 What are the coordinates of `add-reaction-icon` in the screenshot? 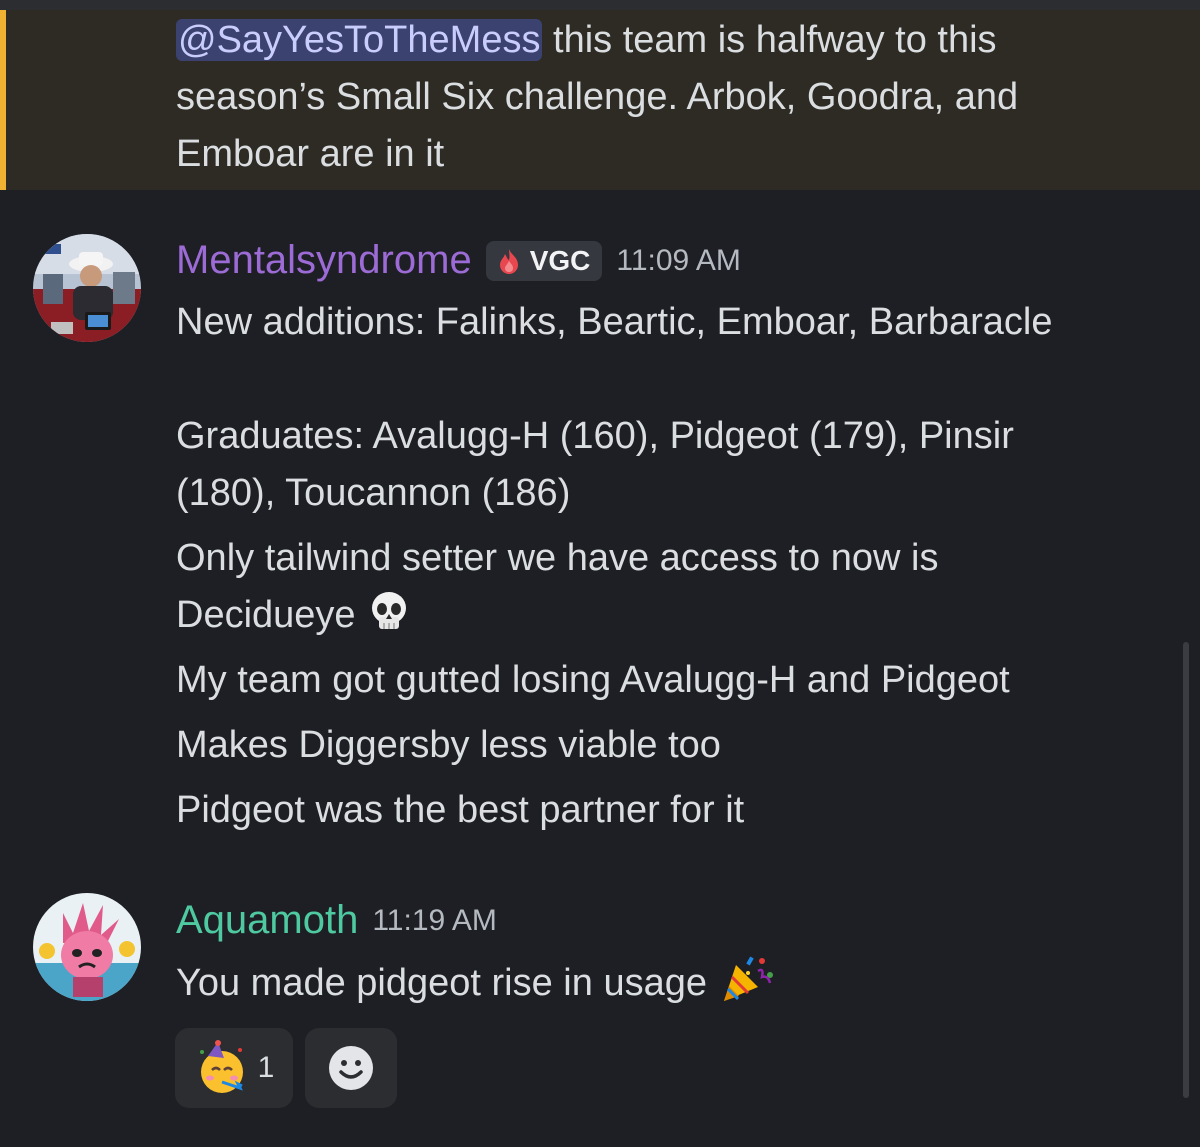 It's located at (351, 1068).